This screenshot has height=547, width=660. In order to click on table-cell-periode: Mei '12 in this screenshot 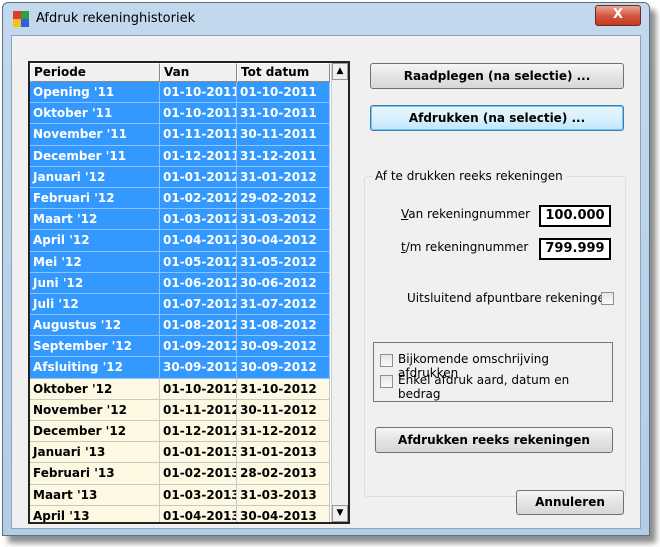, I will do `click(95, 262)`.